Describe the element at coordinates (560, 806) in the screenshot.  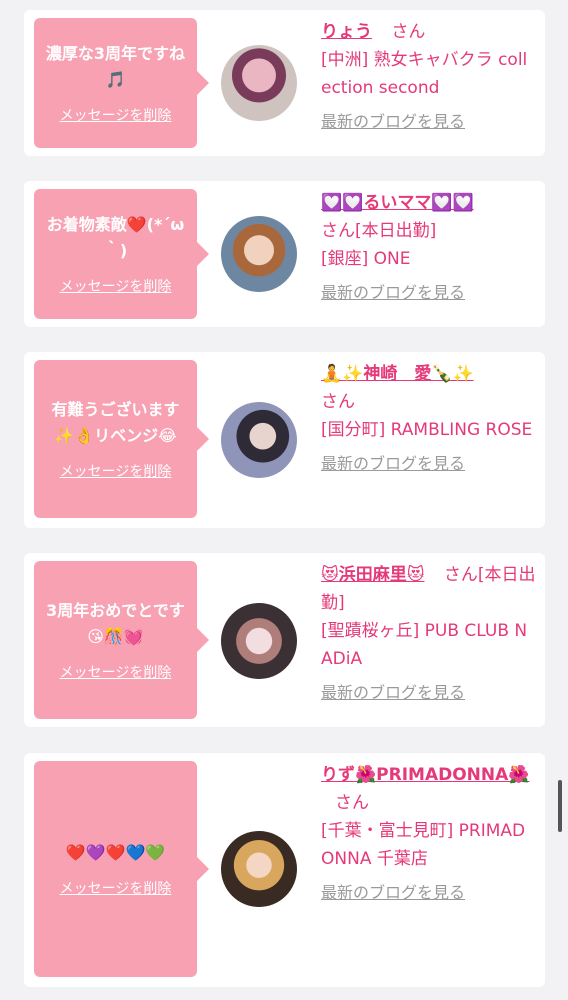
I see `scrollbar` at that location.